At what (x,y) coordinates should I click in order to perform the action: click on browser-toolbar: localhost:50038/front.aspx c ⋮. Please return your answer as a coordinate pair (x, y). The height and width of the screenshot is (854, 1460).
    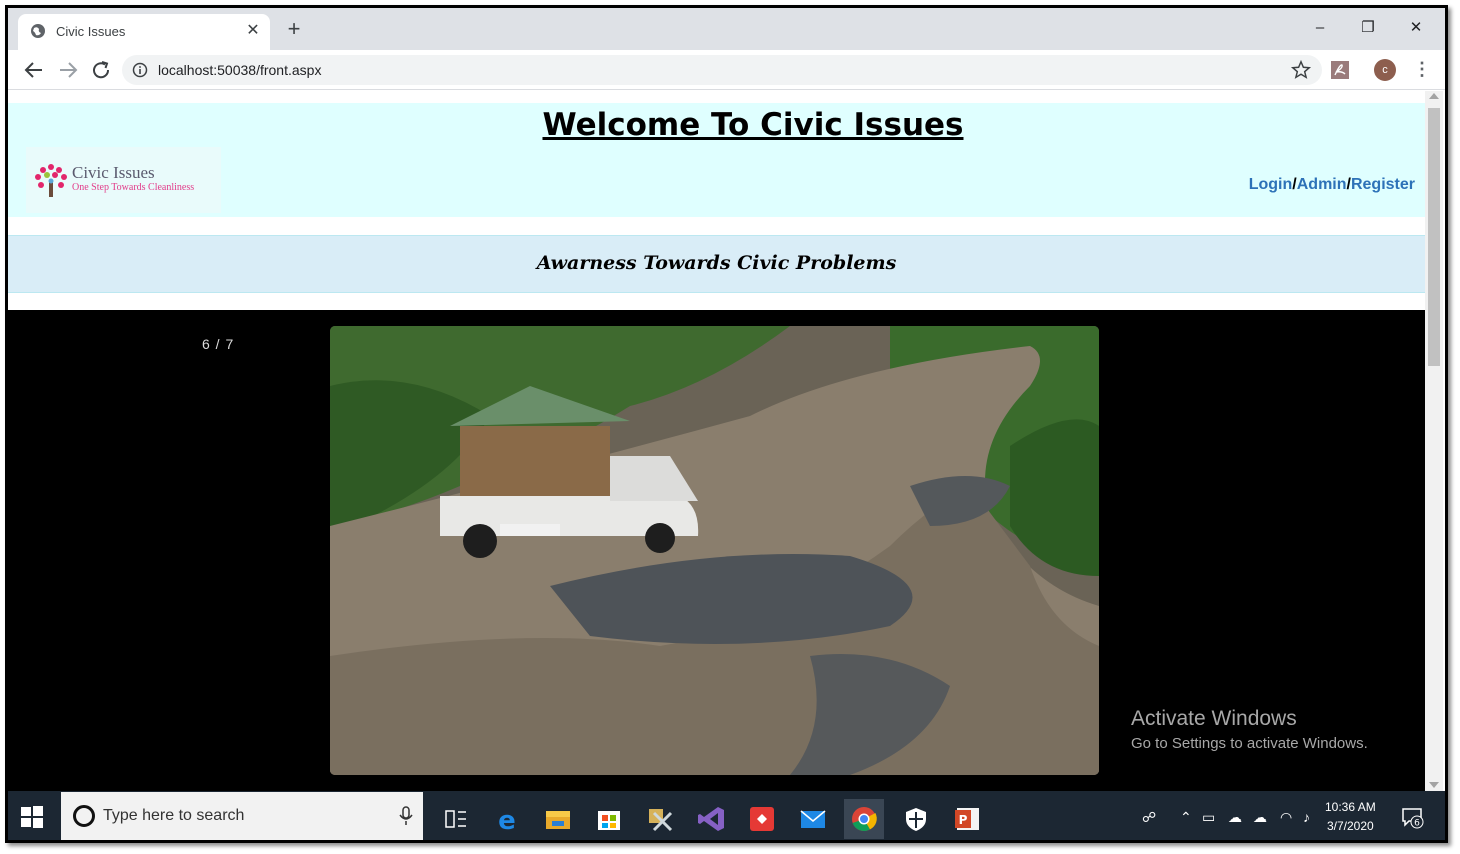
    Looking at the image, I should click on (726, 70).